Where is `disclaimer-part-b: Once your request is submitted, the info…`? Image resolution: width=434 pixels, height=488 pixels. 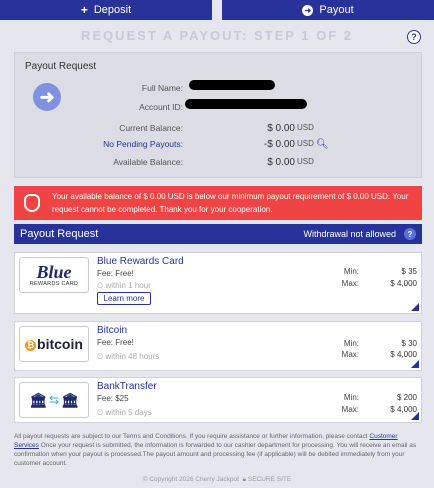
disclaimer-part-b: Once your request is submitted, the info… is located at coordinates (215, 454).